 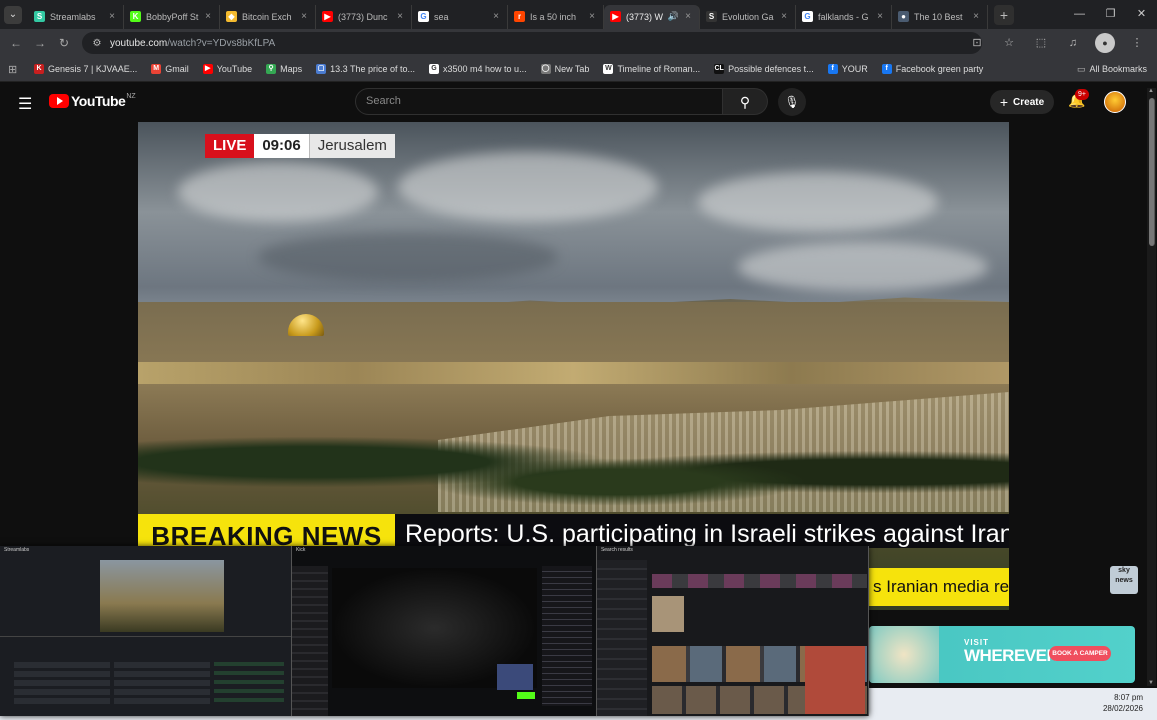 What do you see at coordinates (364, 16) in the screenshot?
I see `browser-tab: ▶ (3773) Dunc ×` at bounding box center [364, 16].